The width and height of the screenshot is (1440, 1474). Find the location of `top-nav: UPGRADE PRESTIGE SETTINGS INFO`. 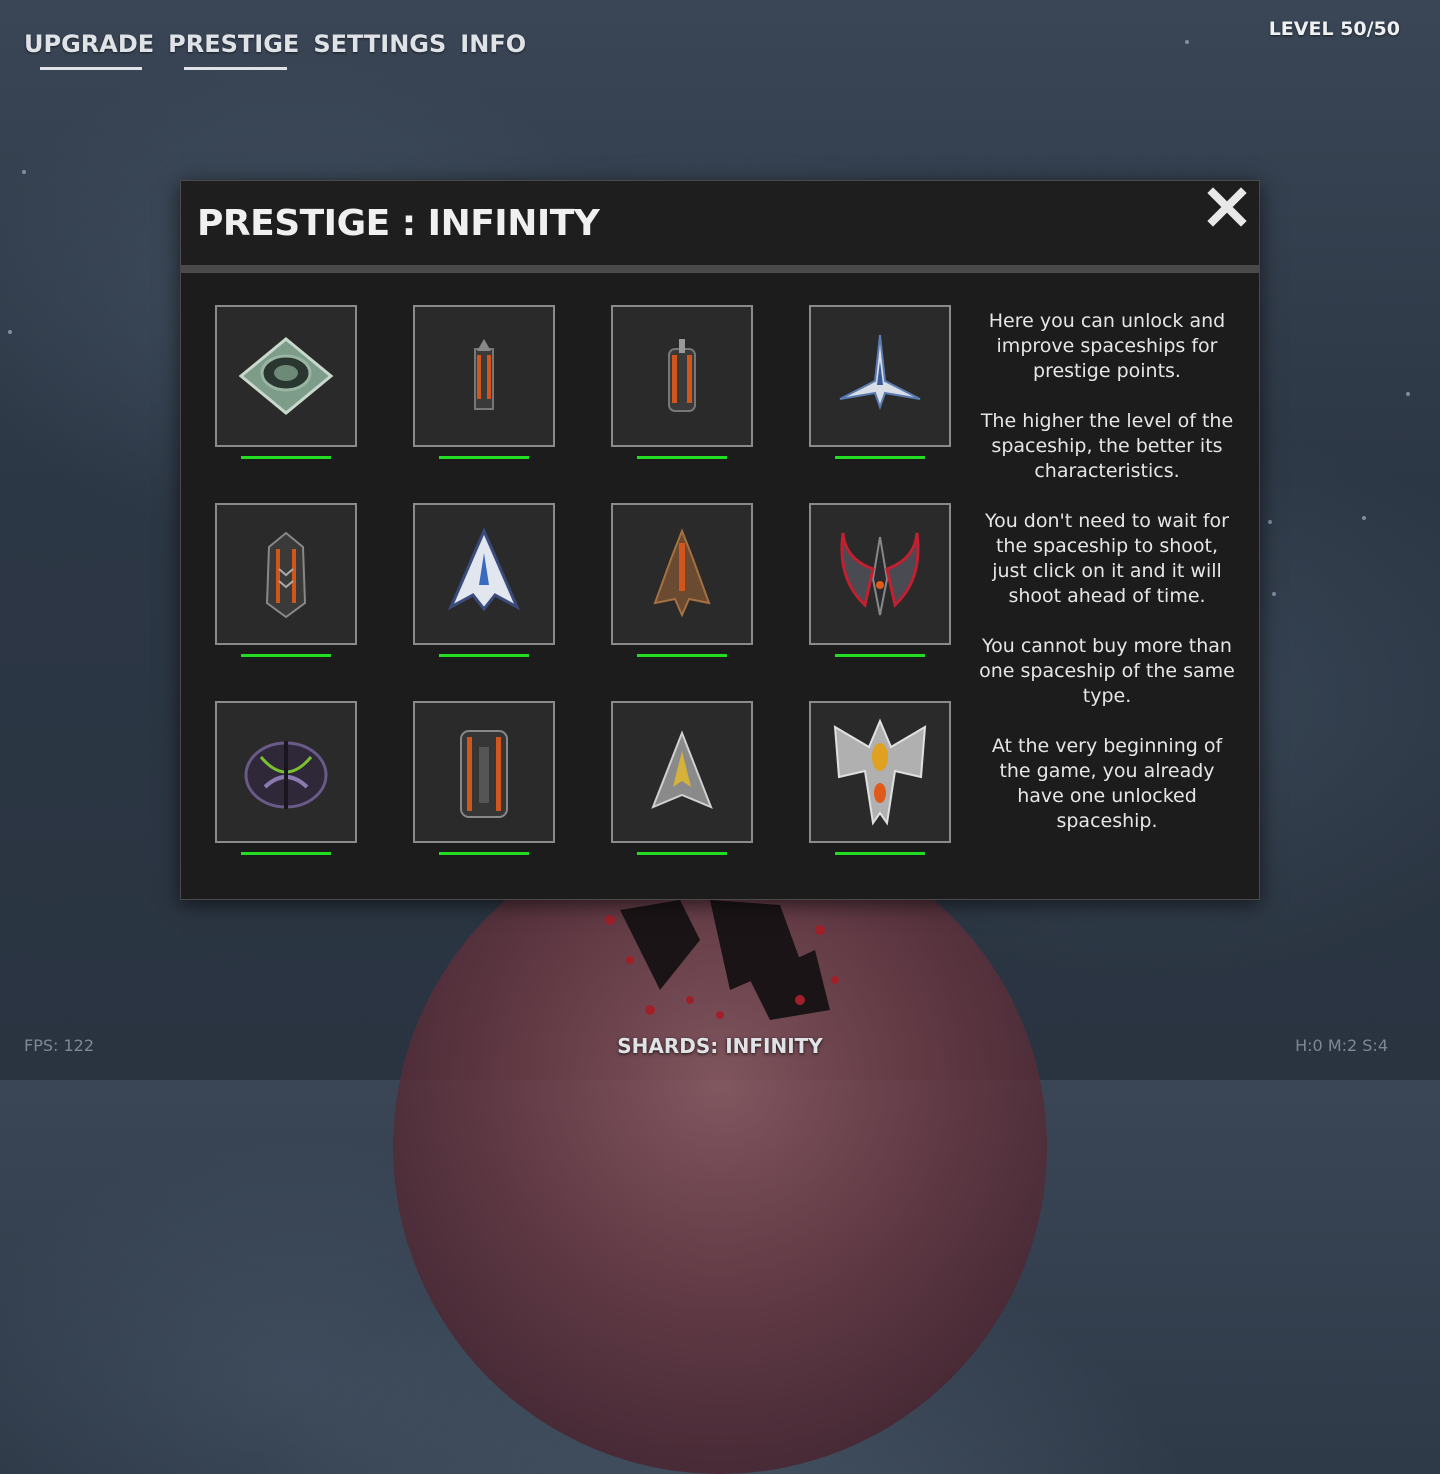

top-nav: UPGRADE PRESTIGE SETTINGS INFO is located at coordinates (282, 50).